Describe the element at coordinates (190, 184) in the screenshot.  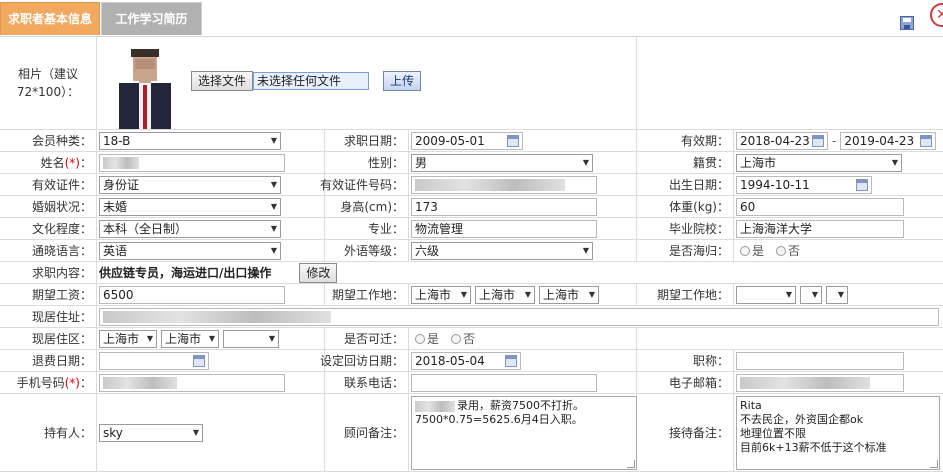
I see `id-type-select: 身份证` at that location.